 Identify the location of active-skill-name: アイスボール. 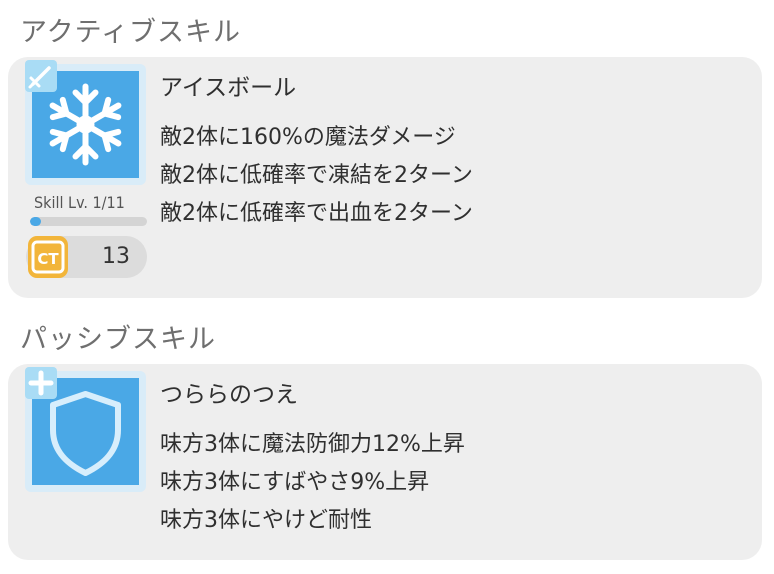
(228, 88).